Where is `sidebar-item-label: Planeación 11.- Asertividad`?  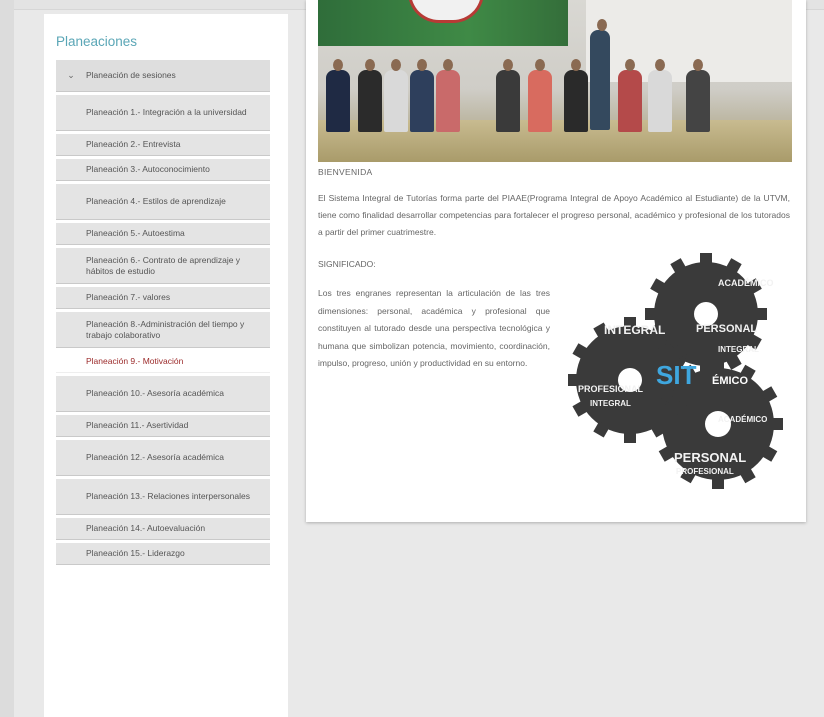 sidebar-item-label: Planeación 11.- Asertividad is located at coordinates (137, 425).